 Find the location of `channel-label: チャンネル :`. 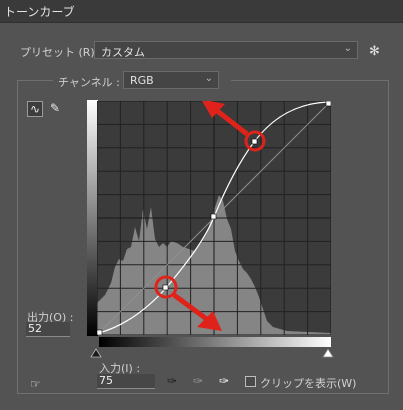

channel-label: チャンネル : is located at coordinates (89, 82).